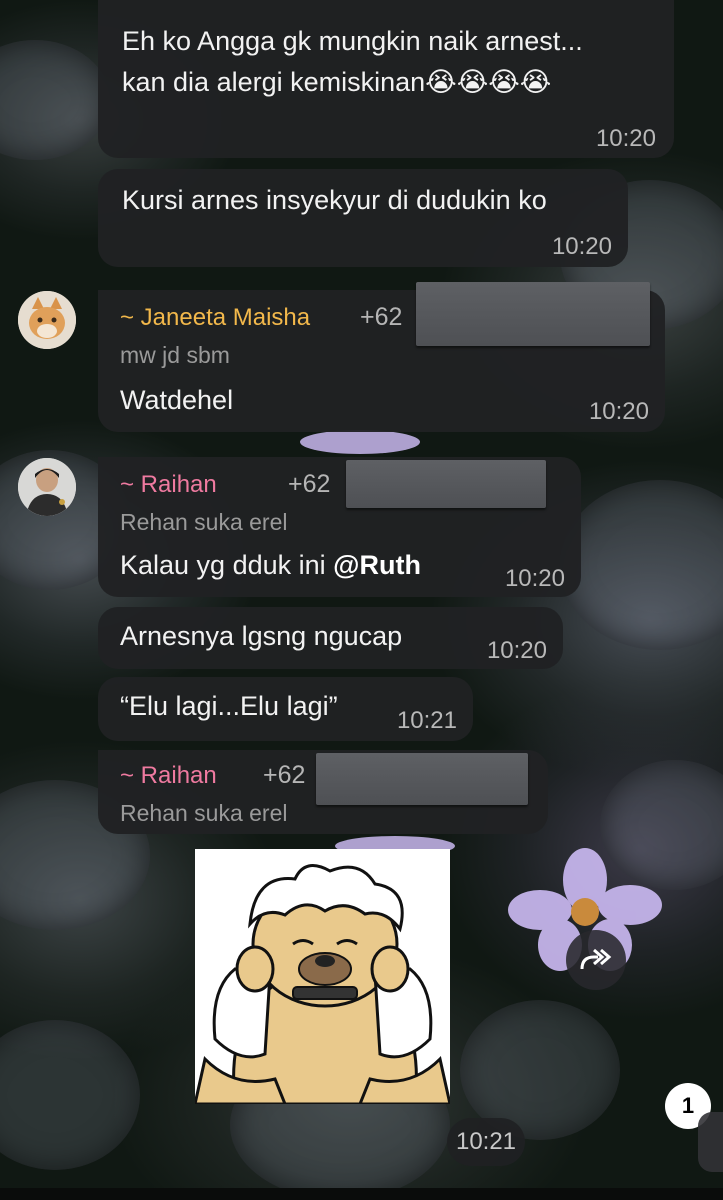 The height and width of the screenshot is (1200, 723). What do you see at coordinates (261, 636) in the screenshot?
I see `message-text: Arnesnya lgsng ngucap` at bounding box center [261, 636].